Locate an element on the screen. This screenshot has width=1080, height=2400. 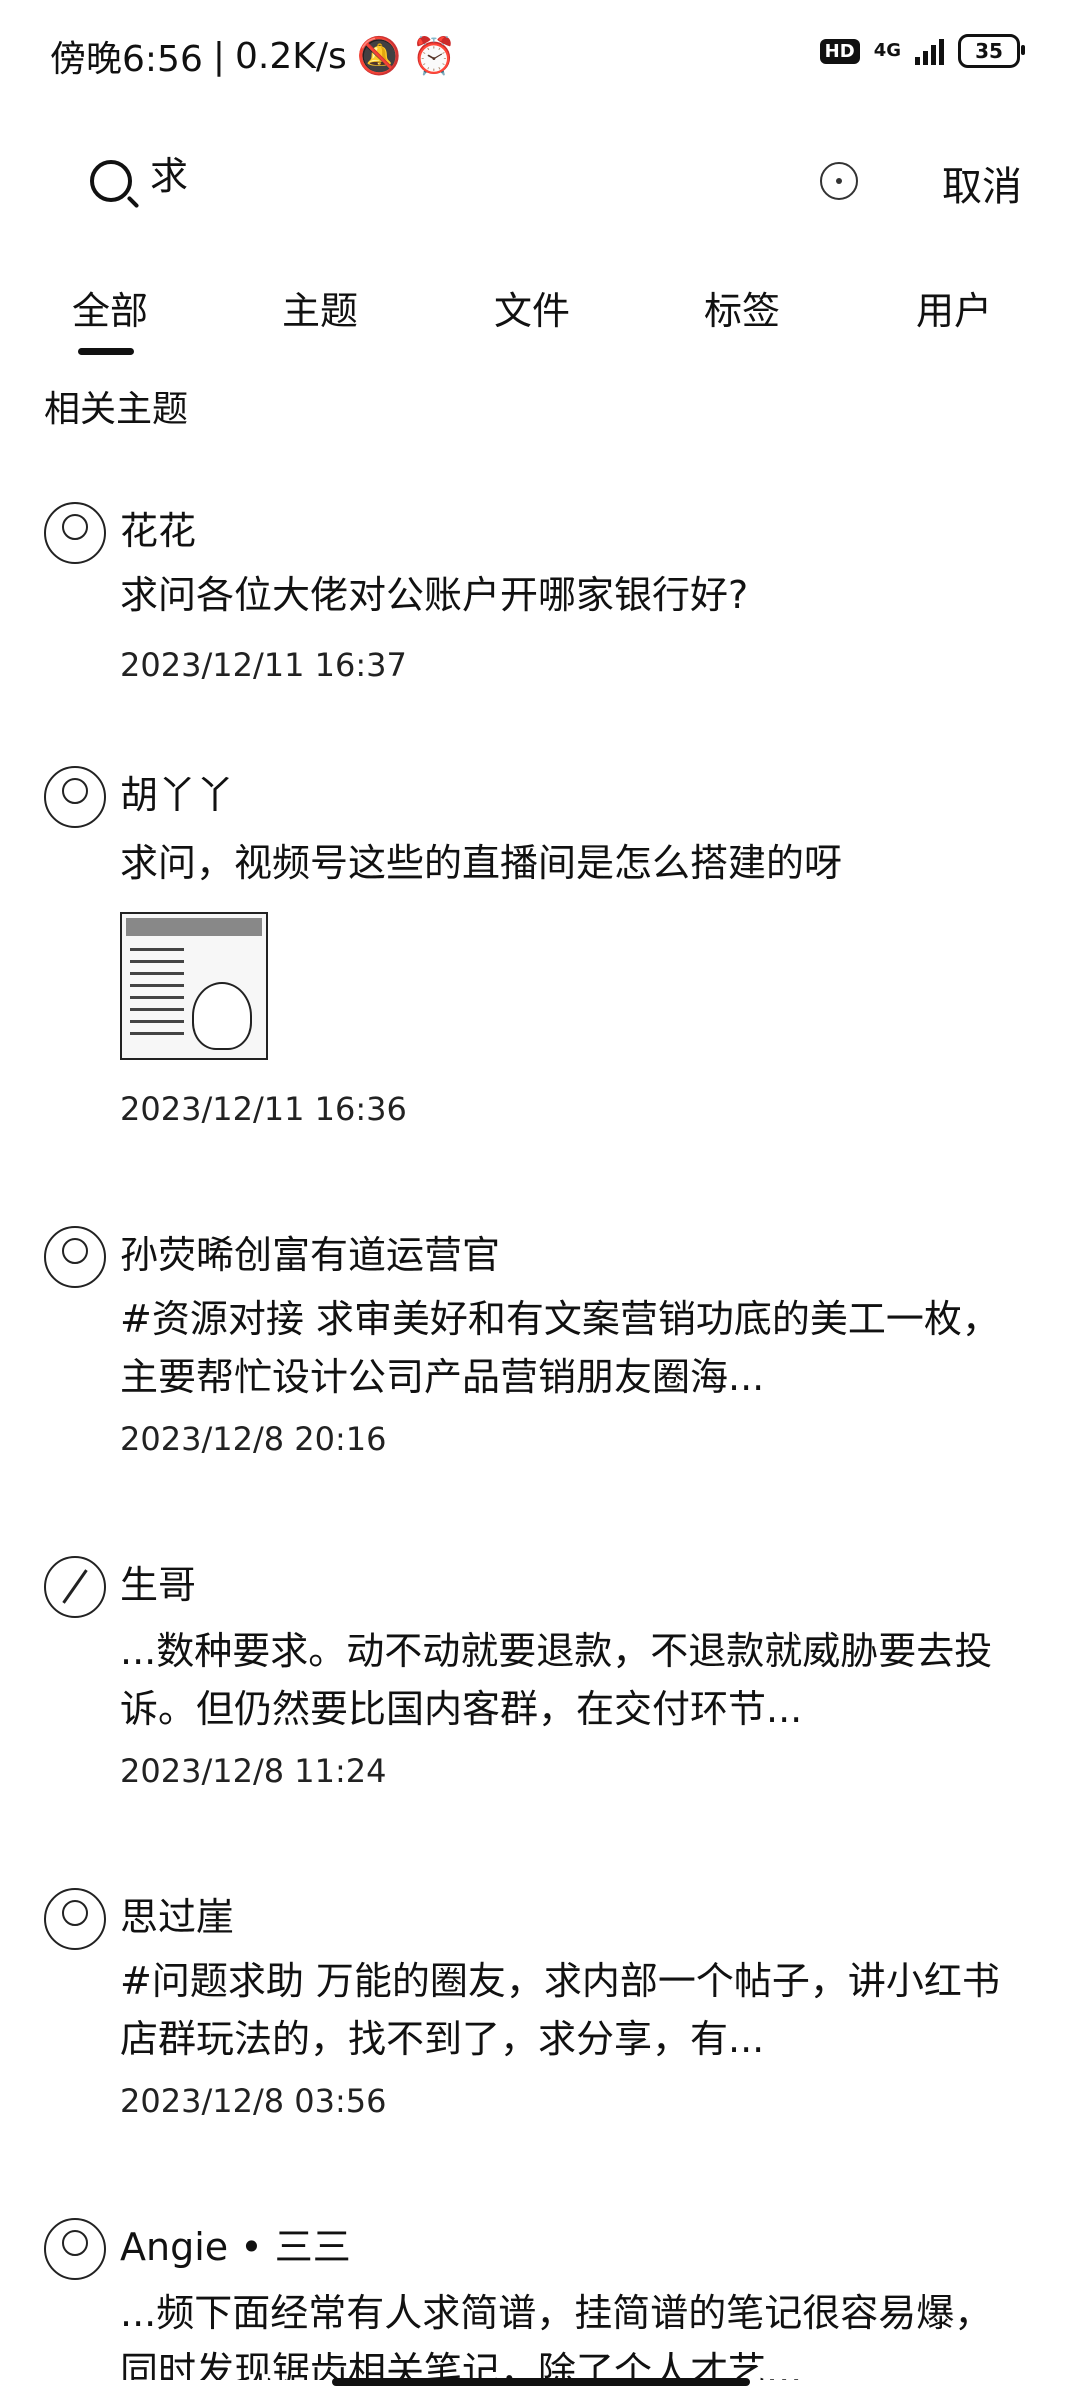
network-speed: 0.2K/s is located at coordinates (290, 56).